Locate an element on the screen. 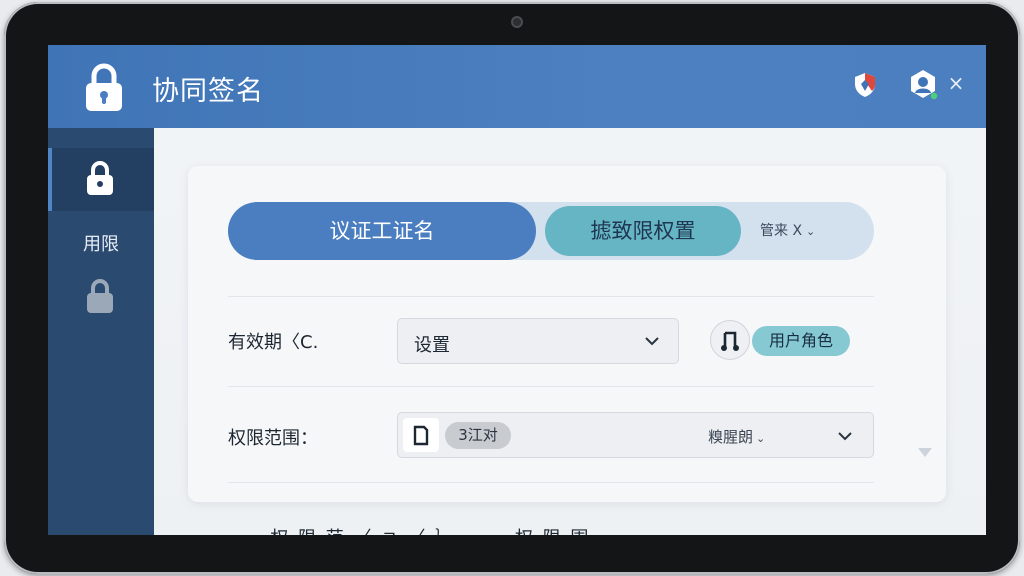 This screenshot has width=1024, height=576. document-icon-glyph is located at coordinates (421, 435).